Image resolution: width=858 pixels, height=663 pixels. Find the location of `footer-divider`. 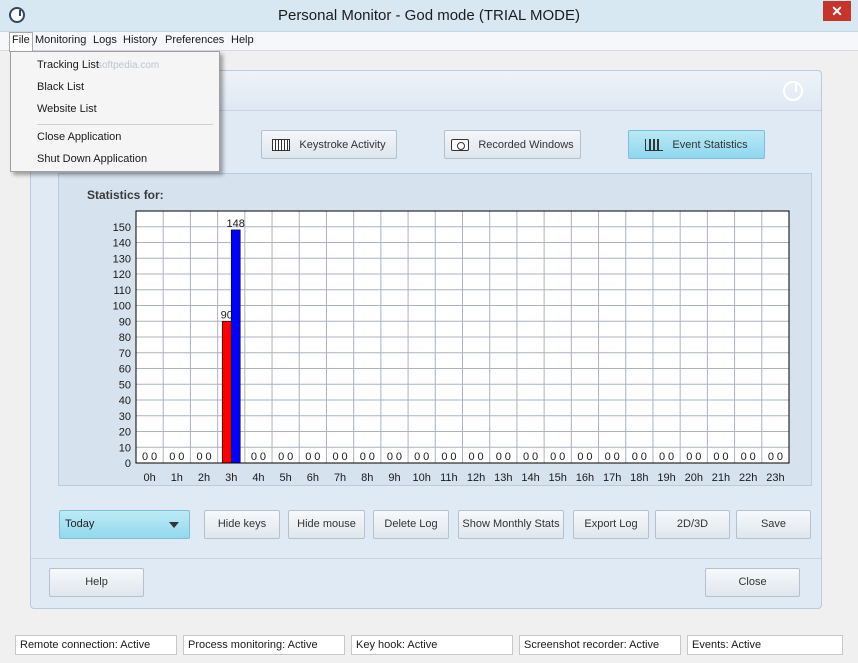

footer-divider is located at coordinates (426, 558).